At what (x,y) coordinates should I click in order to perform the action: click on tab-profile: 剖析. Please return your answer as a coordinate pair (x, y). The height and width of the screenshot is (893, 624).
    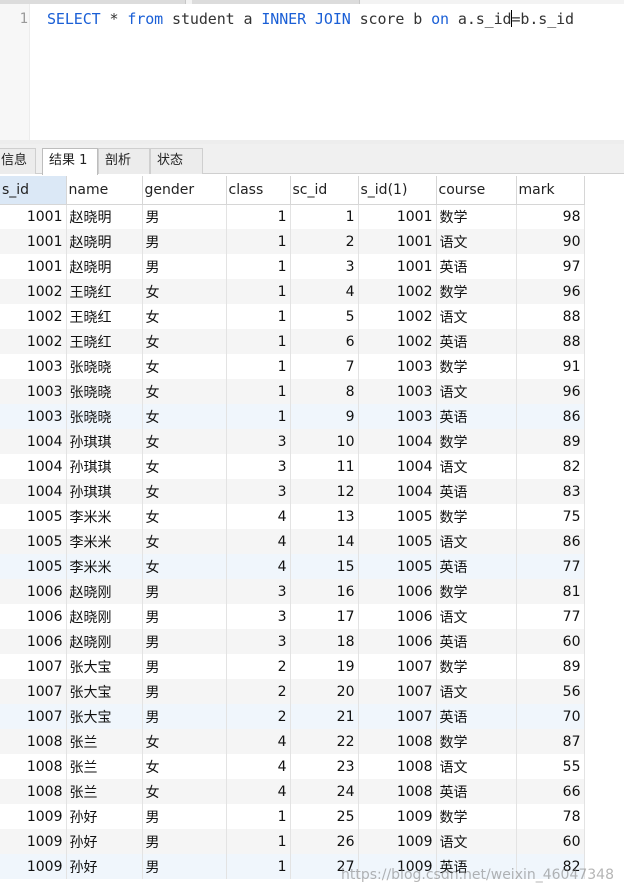
    Looking at the image, I should click on (124, 161).